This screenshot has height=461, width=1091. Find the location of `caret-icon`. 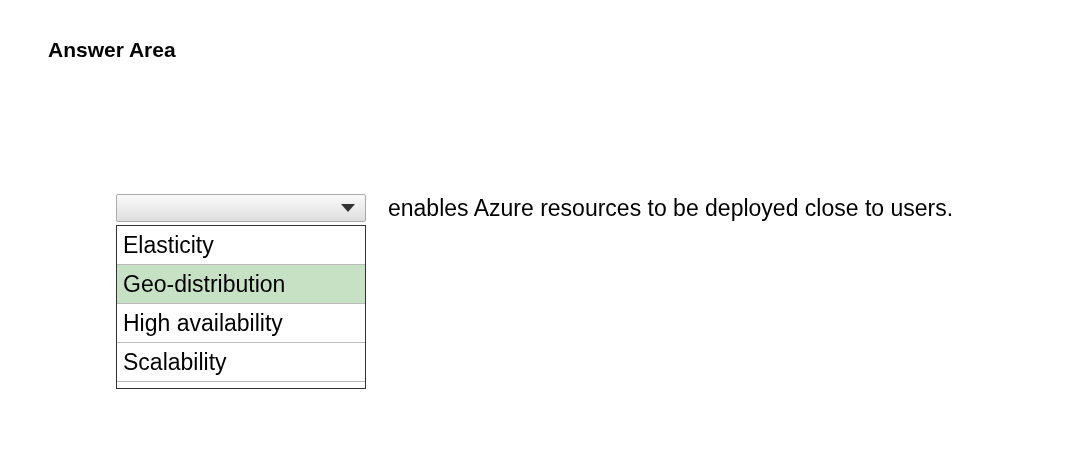

caret-icon is located at coordinates (348, 208).